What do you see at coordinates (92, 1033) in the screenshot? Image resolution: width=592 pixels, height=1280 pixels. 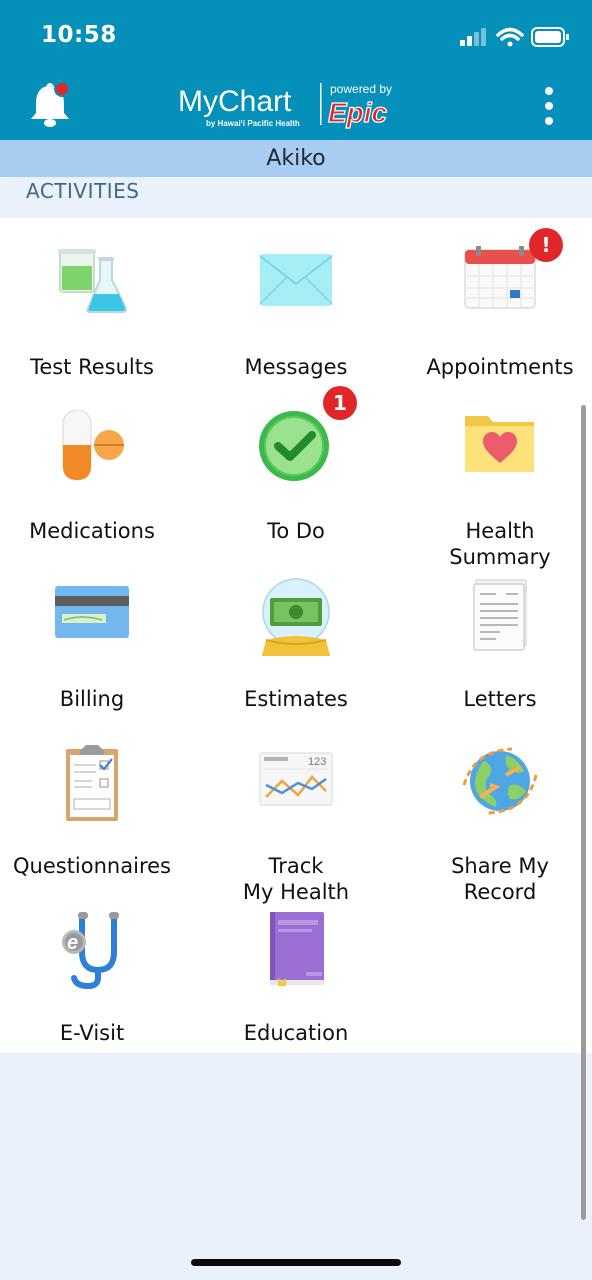 I see `activity-label: E-Visit` at bounding box center [92, 1033].